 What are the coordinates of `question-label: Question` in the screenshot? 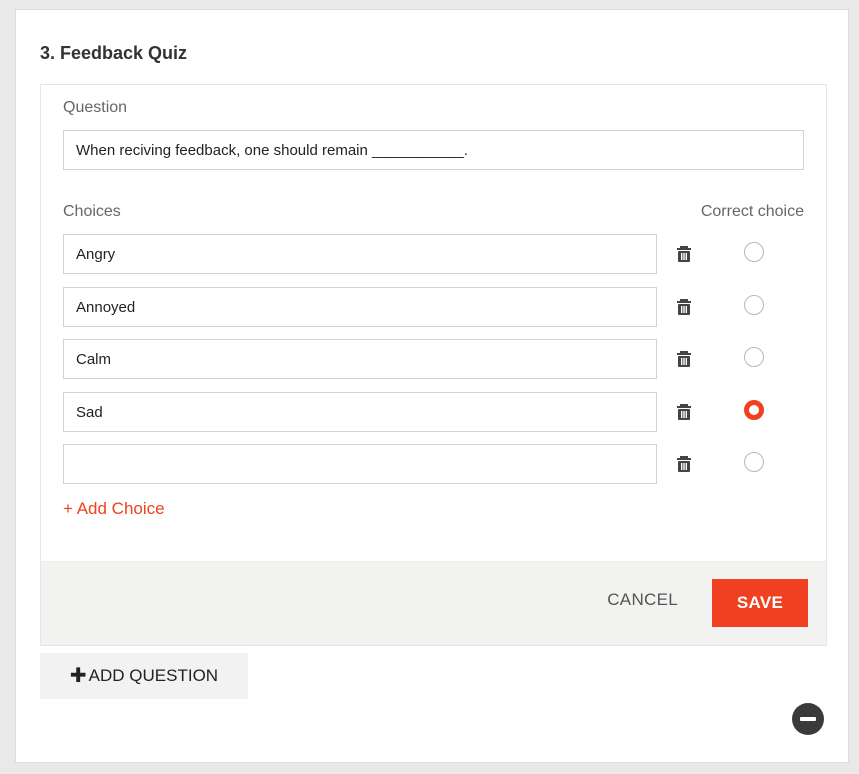 It's located at (95, 107).